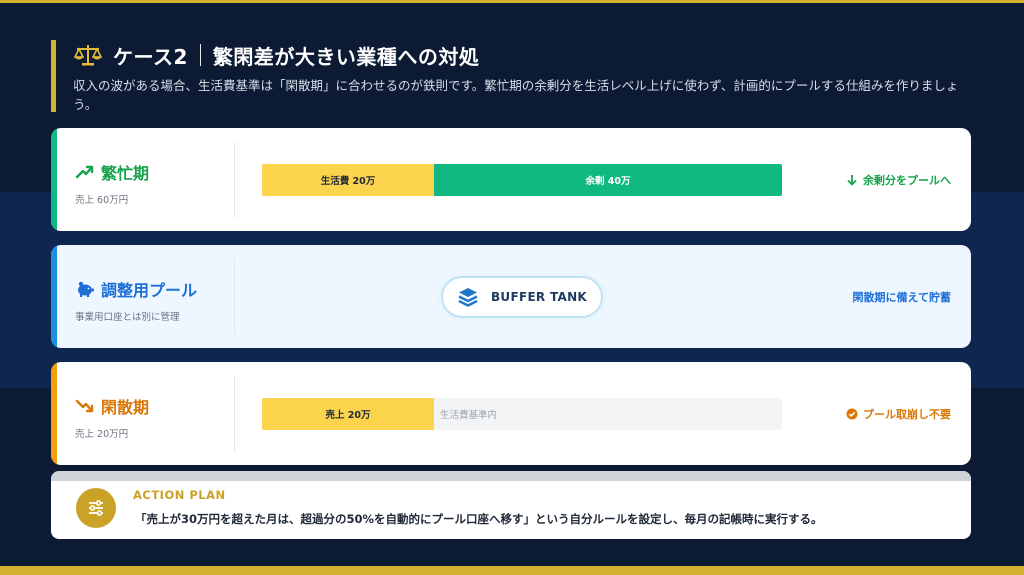 Image resolution: width=1024 pixels, height=575 pixels. I want to click on action-plan-title: ACTION PLAN, so click(179, 495).